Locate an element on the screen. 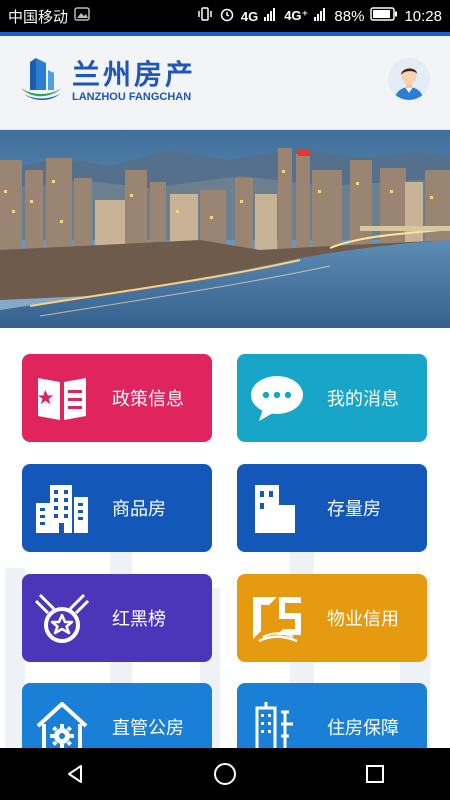 Image resolution: width=450 pixels, height=800 pixels. tile-label: 物业信用 is located at coordinates (363, 619).